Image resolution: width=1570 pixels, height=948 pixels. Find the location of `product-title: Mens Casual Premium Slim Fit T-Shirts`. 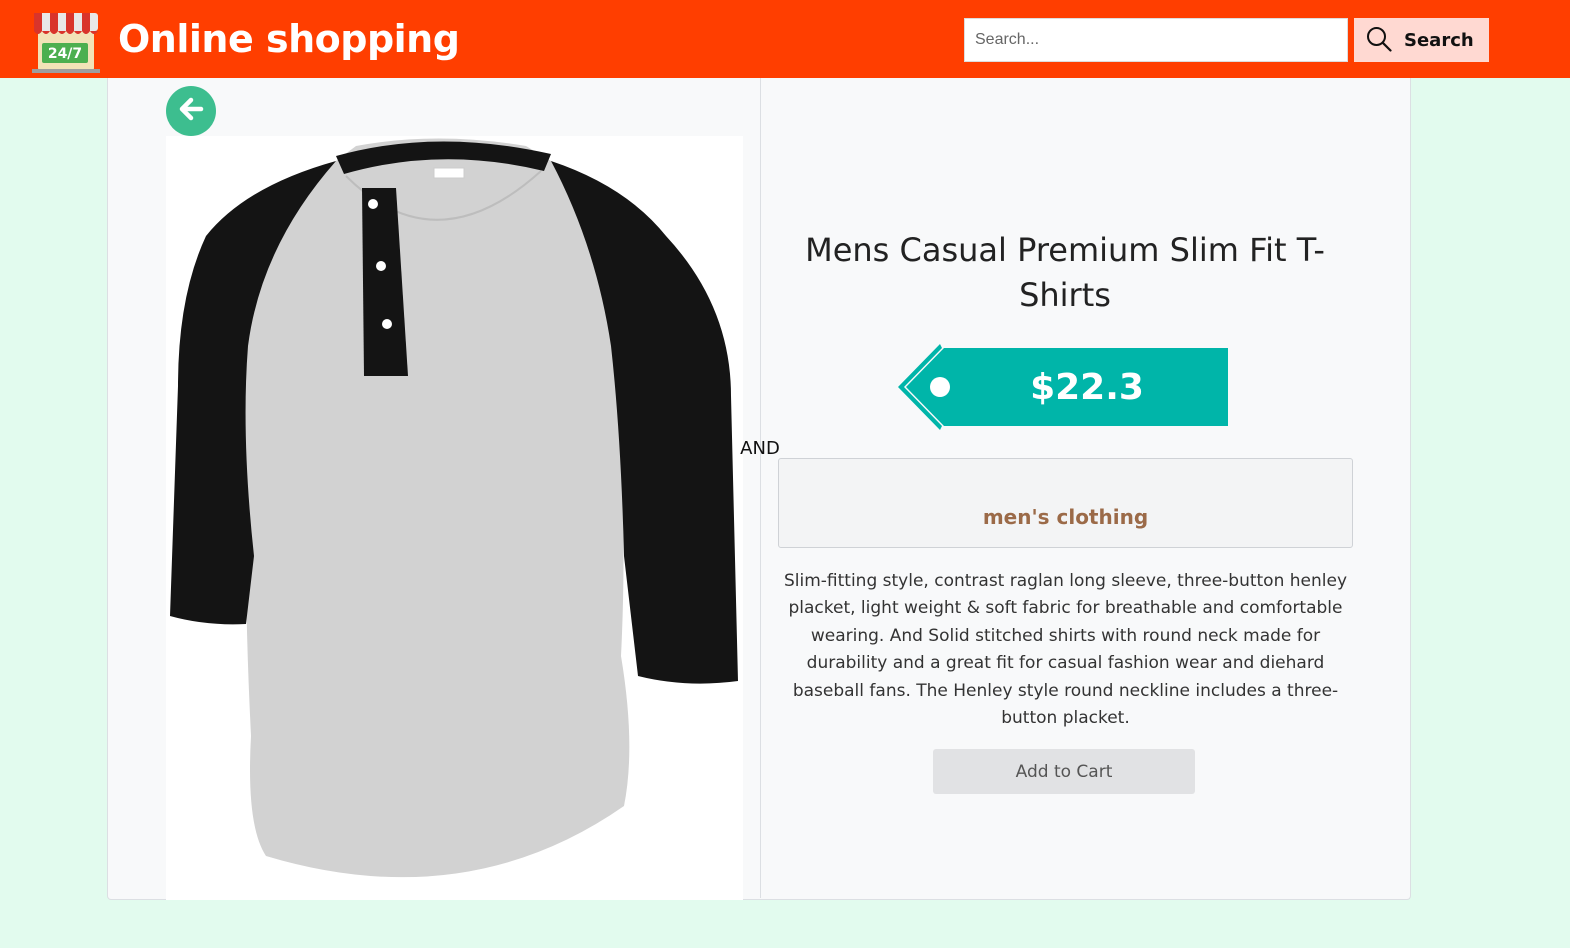

product-title: Mens Casual Premium Slim Fit T-Shirts is located at coordinates (1065, 272).